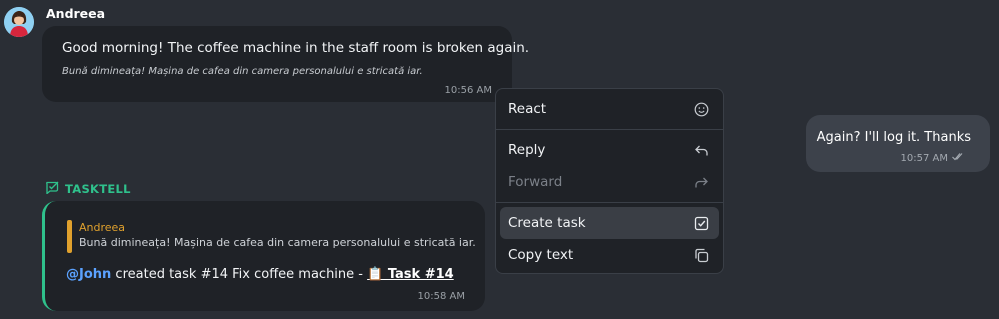 This screenshot has height=319, width=999. I want to click on menu-item-reply: Reply, so click(609, 150).